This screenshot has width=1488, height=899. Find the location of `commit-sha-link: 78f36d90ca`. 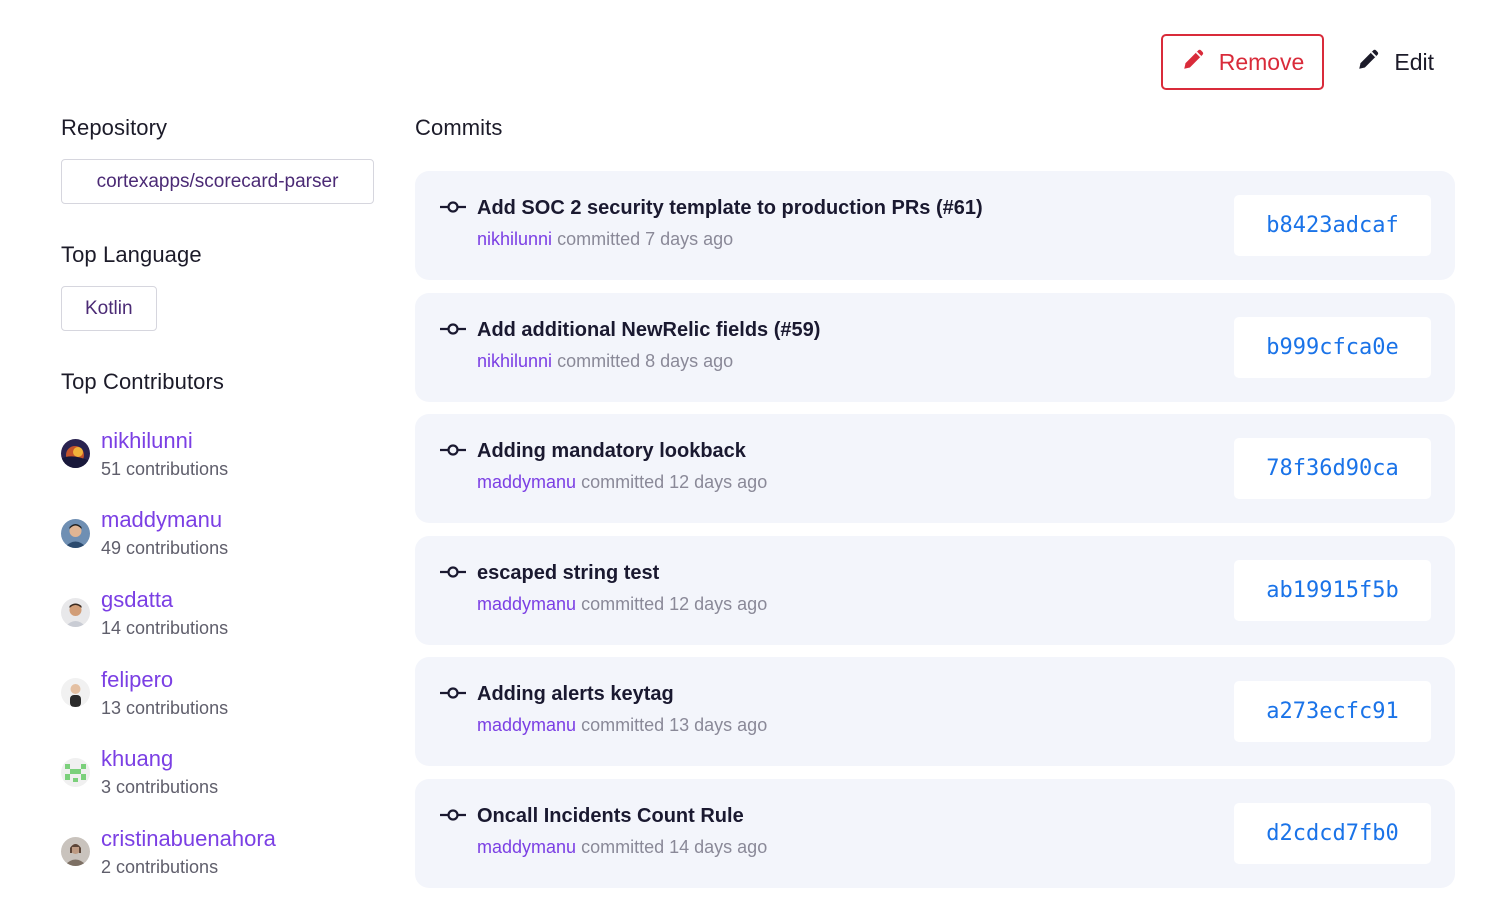

commit-sha-link: 78f36d90ca is located at coordinates (1332, 469).